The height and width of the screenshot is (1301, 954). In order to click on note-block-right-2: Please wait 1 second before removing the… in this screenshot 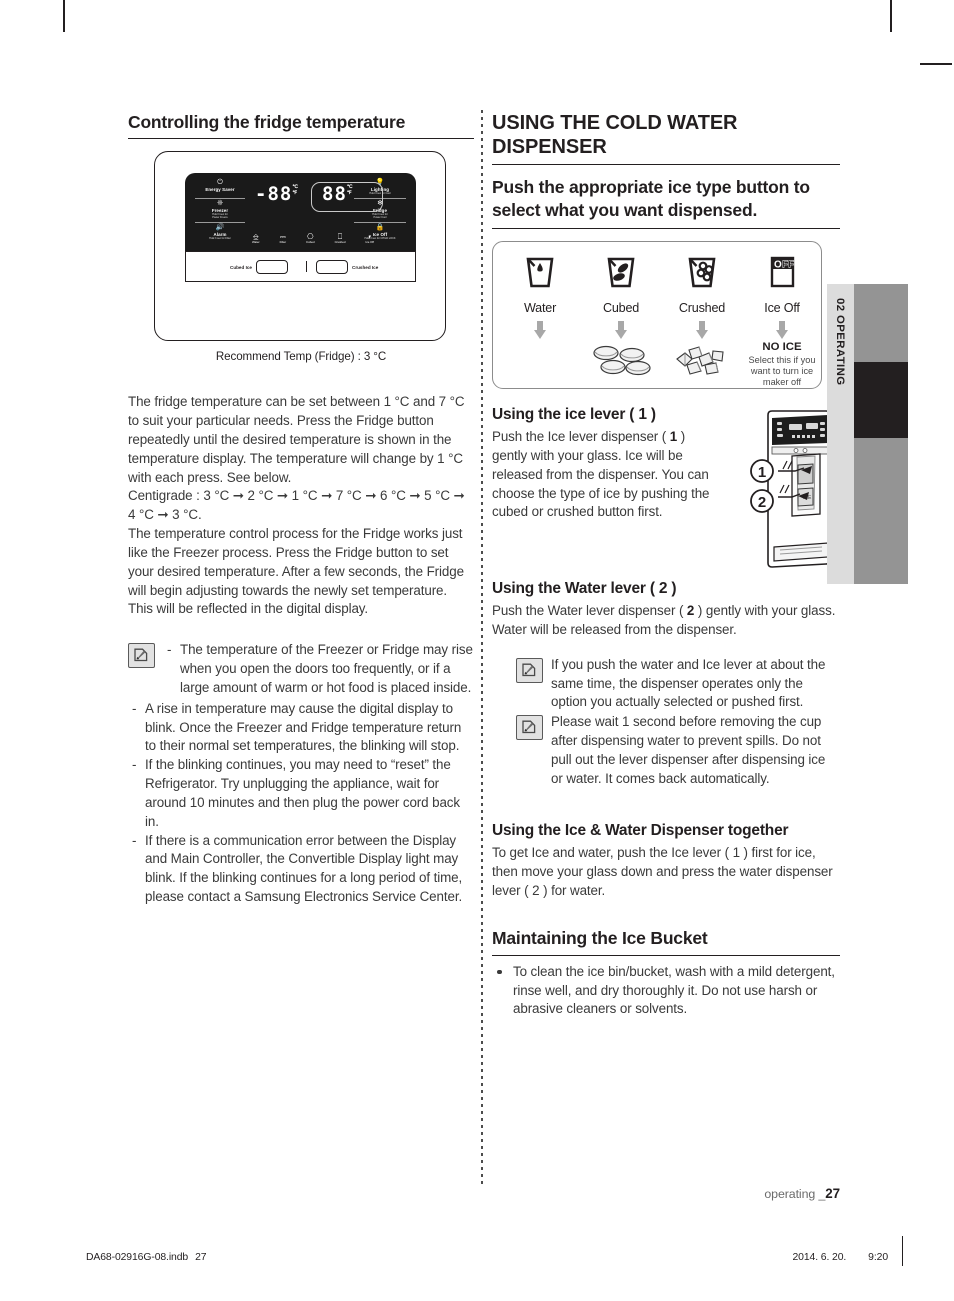, I will do `click(678, 750)`.